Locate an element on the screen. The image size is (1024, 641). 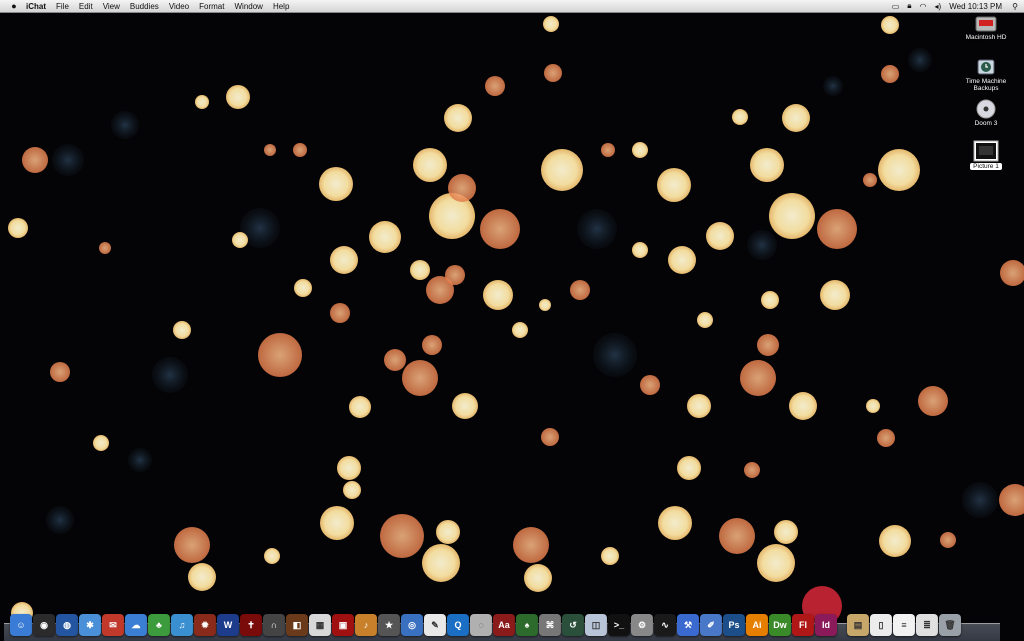
time-machine-dock-icon: ↺ is located at coordinates (573, 625).